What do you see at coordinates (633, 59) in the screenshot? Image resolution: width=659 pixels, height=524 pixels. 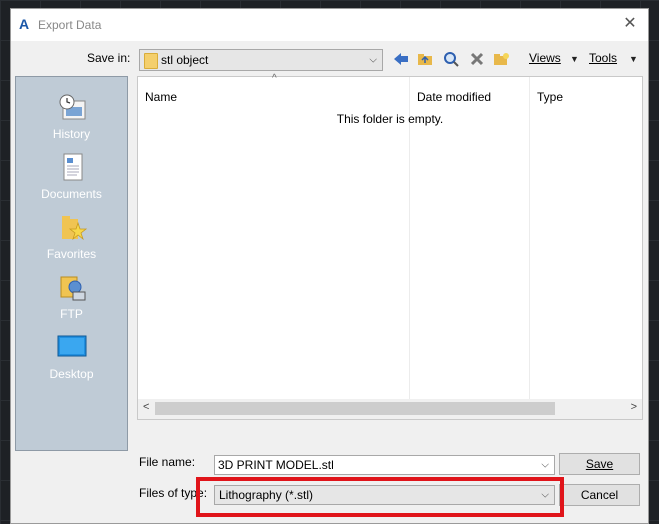 I see `tools-dropdown-arrow-icon: ▼` at bounding box center [633, 59].